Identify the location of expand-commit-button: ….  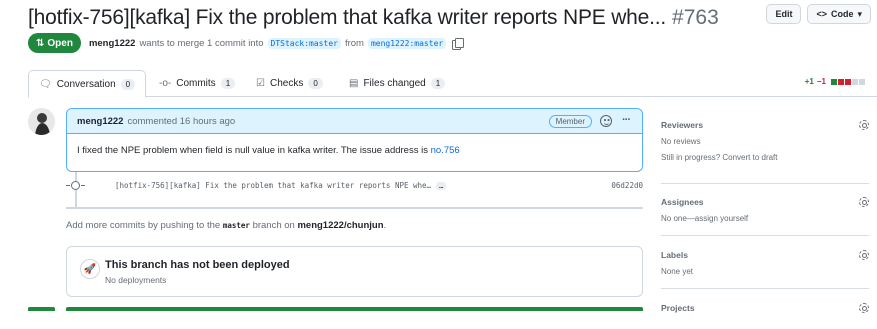
(441, 186).